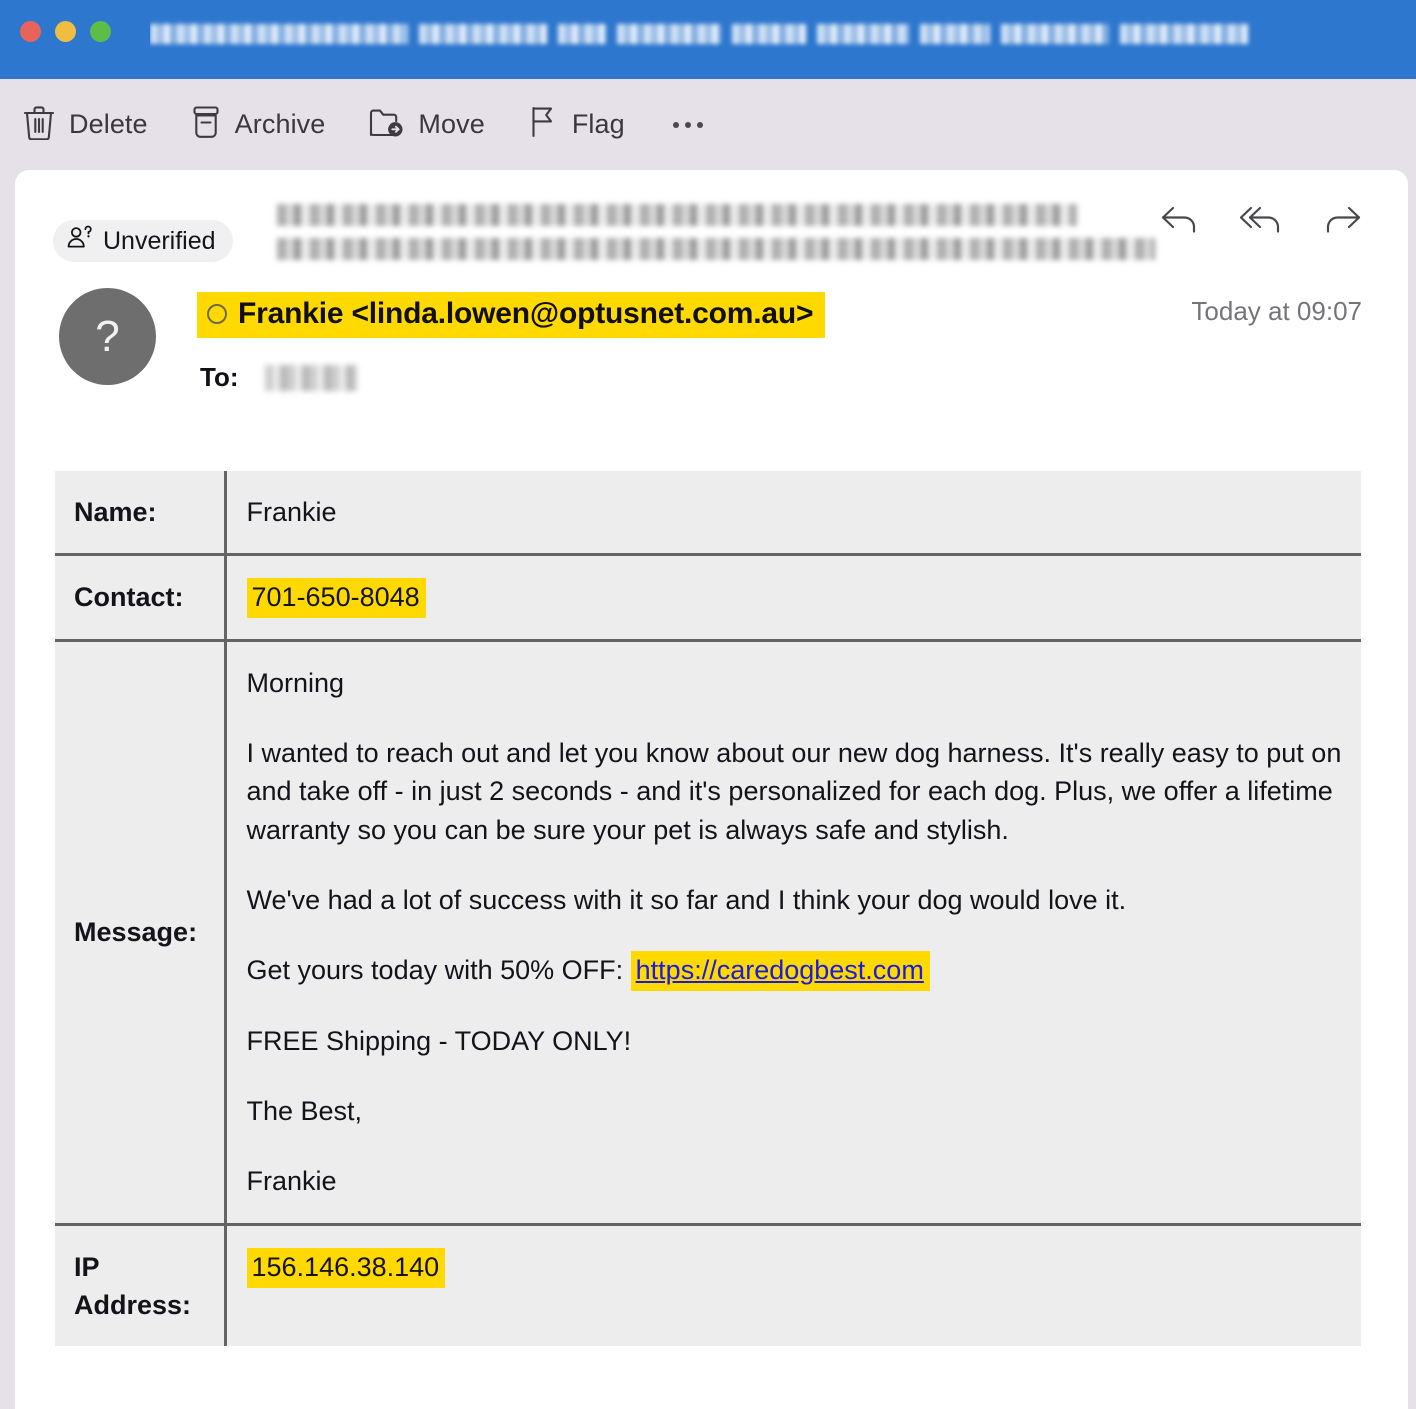 This screenshot has height=1409, width=1416. I want to click on ip-label-line1: IP, so click(87, 1266).